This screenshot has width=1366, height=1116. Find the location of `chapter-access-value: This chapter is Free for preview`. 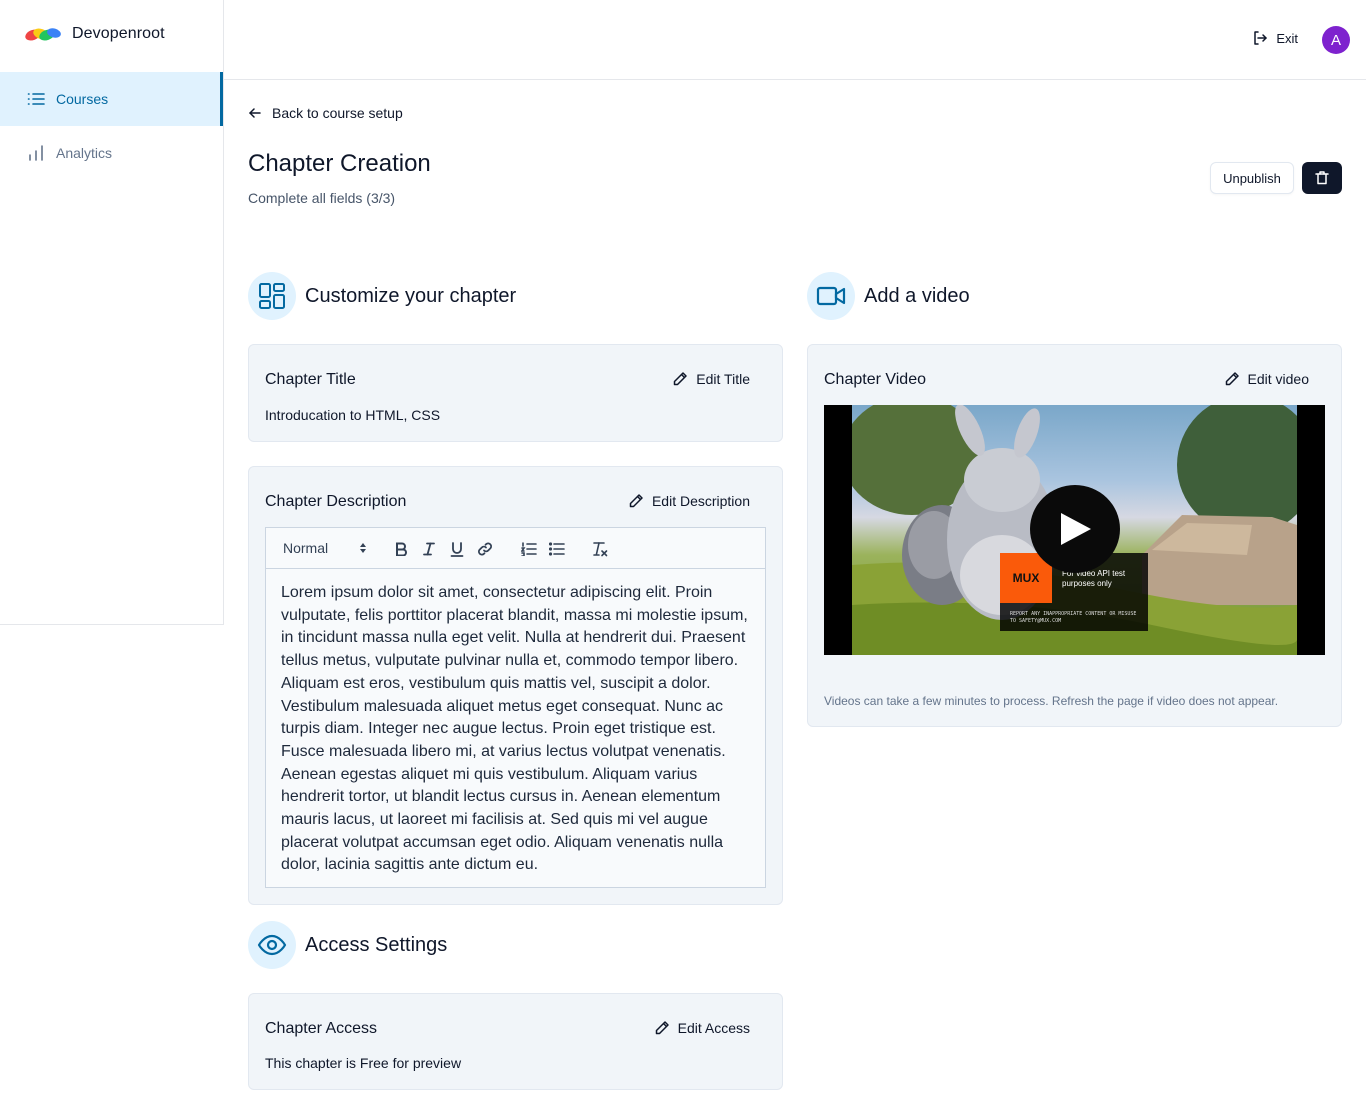

chapter-access-value: This chapter is Free for preview is located at coordinates (363, 1063).